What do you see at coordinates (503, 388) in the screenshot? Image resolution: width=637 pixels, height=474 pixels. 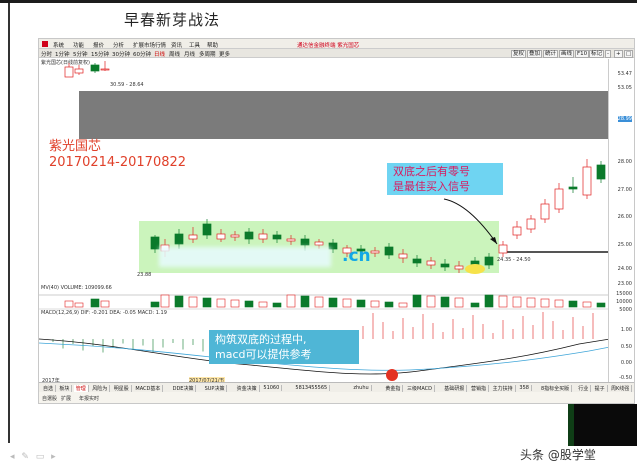 I see `indicator-tab: 主力扶持` at bounding box center [503, 388].